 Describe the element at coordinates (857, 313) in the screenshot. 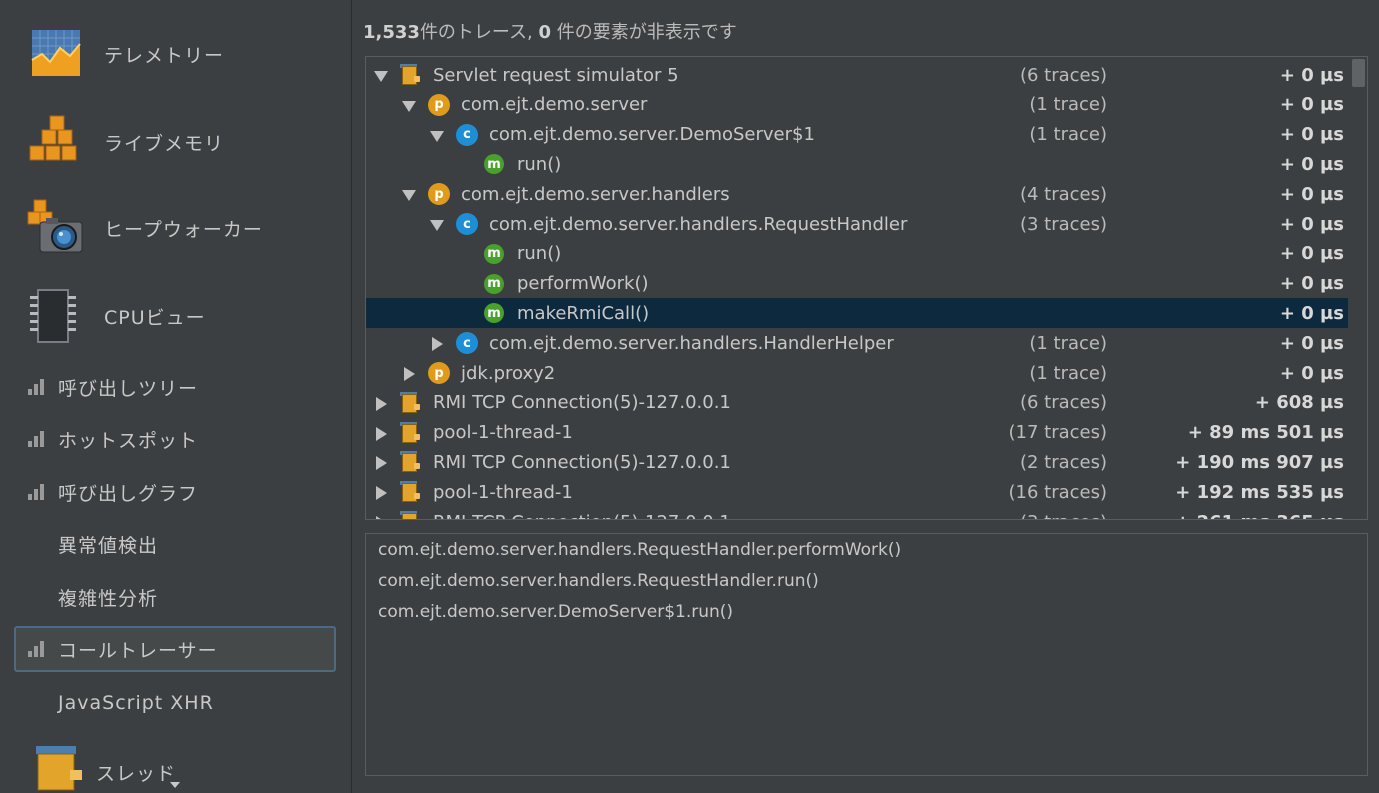

I see `tree-row: m makeRmiCall() + 0 µs` at that location.